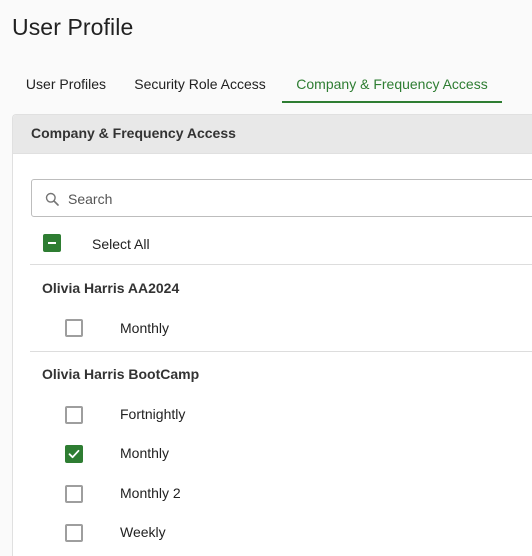 This screenshot has height=556, width=532. I want to click on group-title-bootcamp: Olivia Harris BootCamp, so click(121, 374).